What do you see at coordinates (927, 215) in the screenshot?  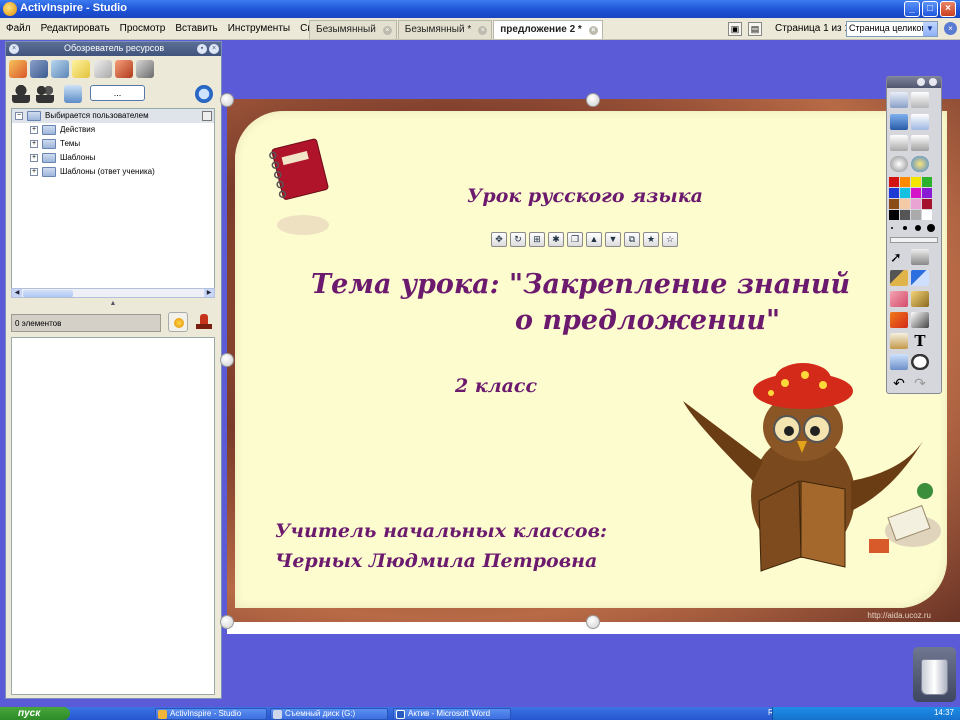 I see `color-swatch-white` at bounding box center [927, 215].